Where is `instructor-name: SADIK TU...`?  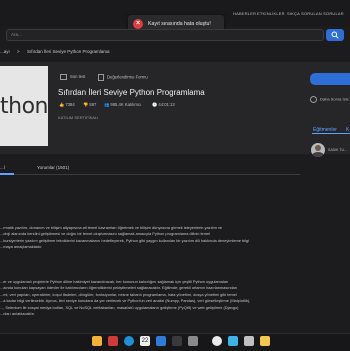 instructor-name: SADIK TU... is located at coordinates (337, 150).